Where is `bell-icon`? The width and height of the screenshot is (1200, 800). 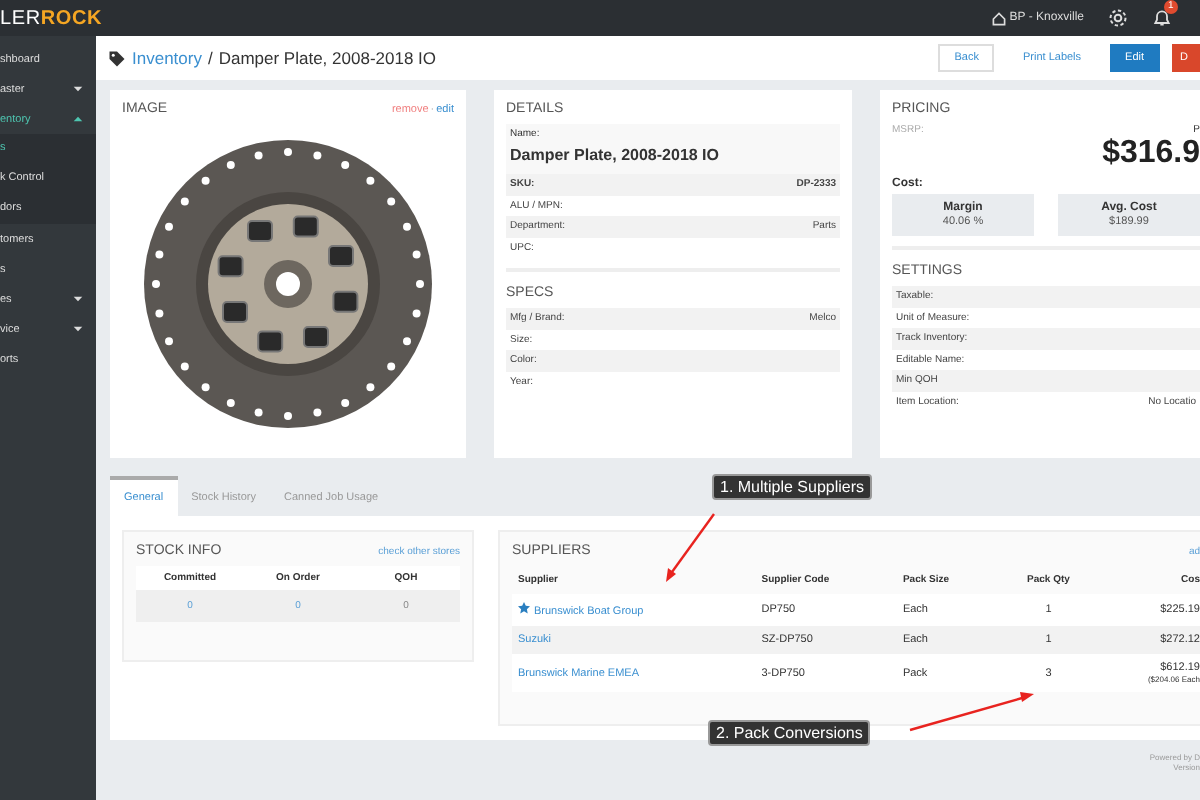 bell-icon is located at coordinates (1162, 18).